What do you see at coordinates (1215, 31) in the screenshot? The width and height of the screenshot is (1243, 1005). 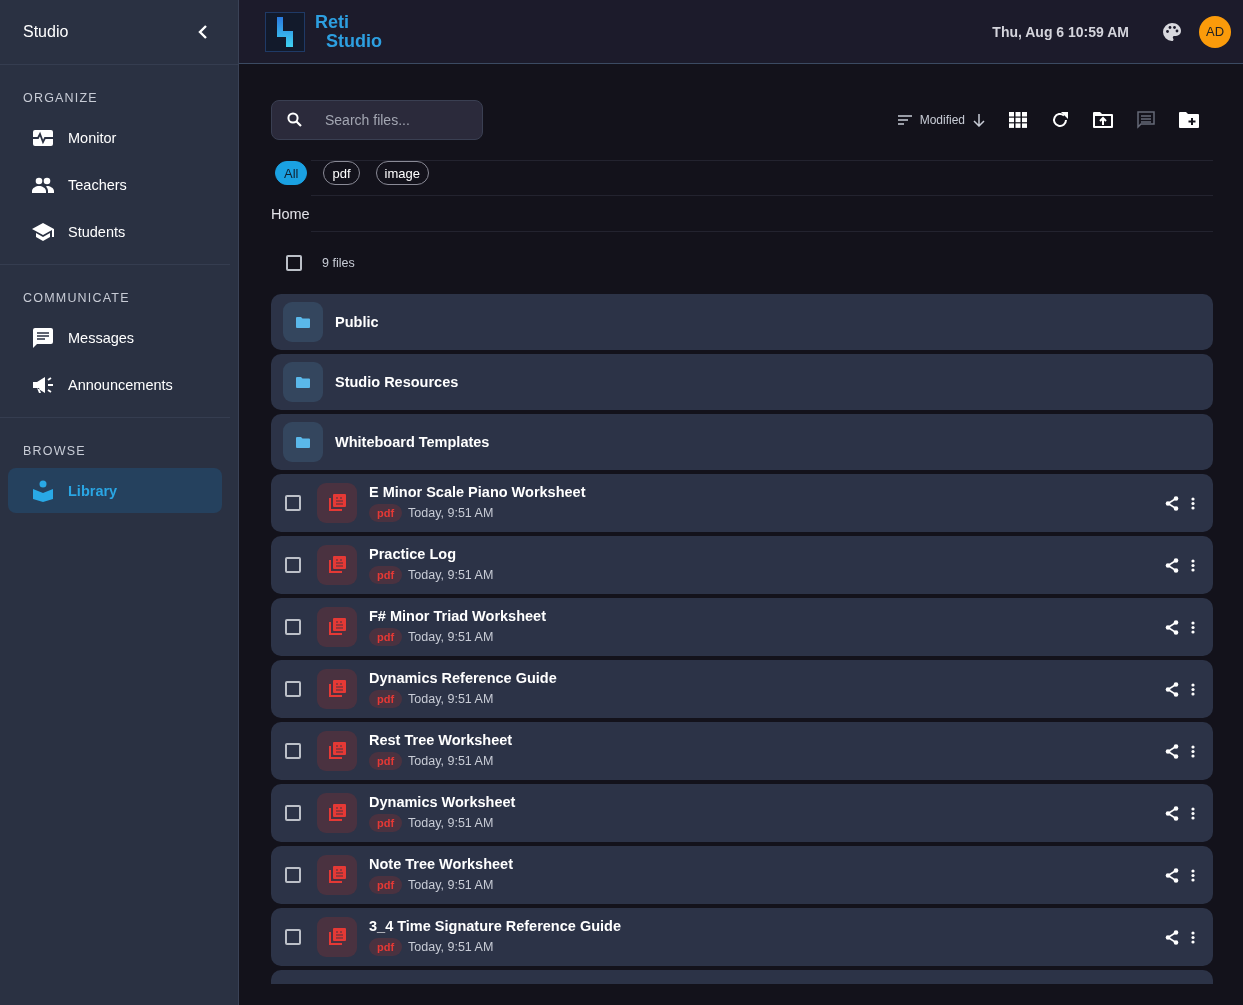 I see `user-avatar: AD` at bounding box center [1215, 31].